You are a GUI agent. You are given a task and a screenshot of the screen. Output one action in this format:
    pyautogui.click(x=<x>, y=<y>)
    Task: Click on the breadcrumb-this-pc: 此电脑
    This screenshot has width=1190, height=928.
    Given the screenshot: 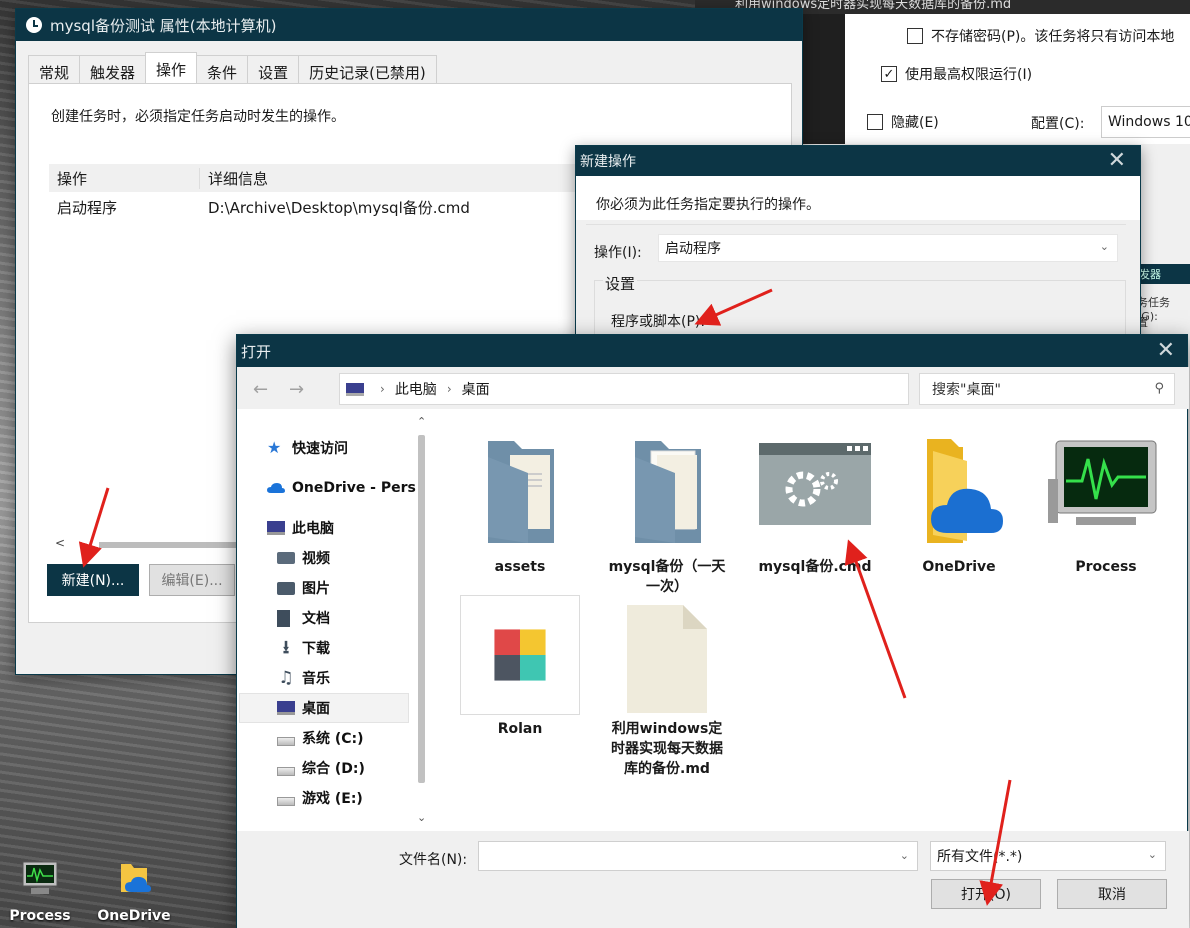 What is the action you would take?
    pyautogui.click(x=416, y=389)
    